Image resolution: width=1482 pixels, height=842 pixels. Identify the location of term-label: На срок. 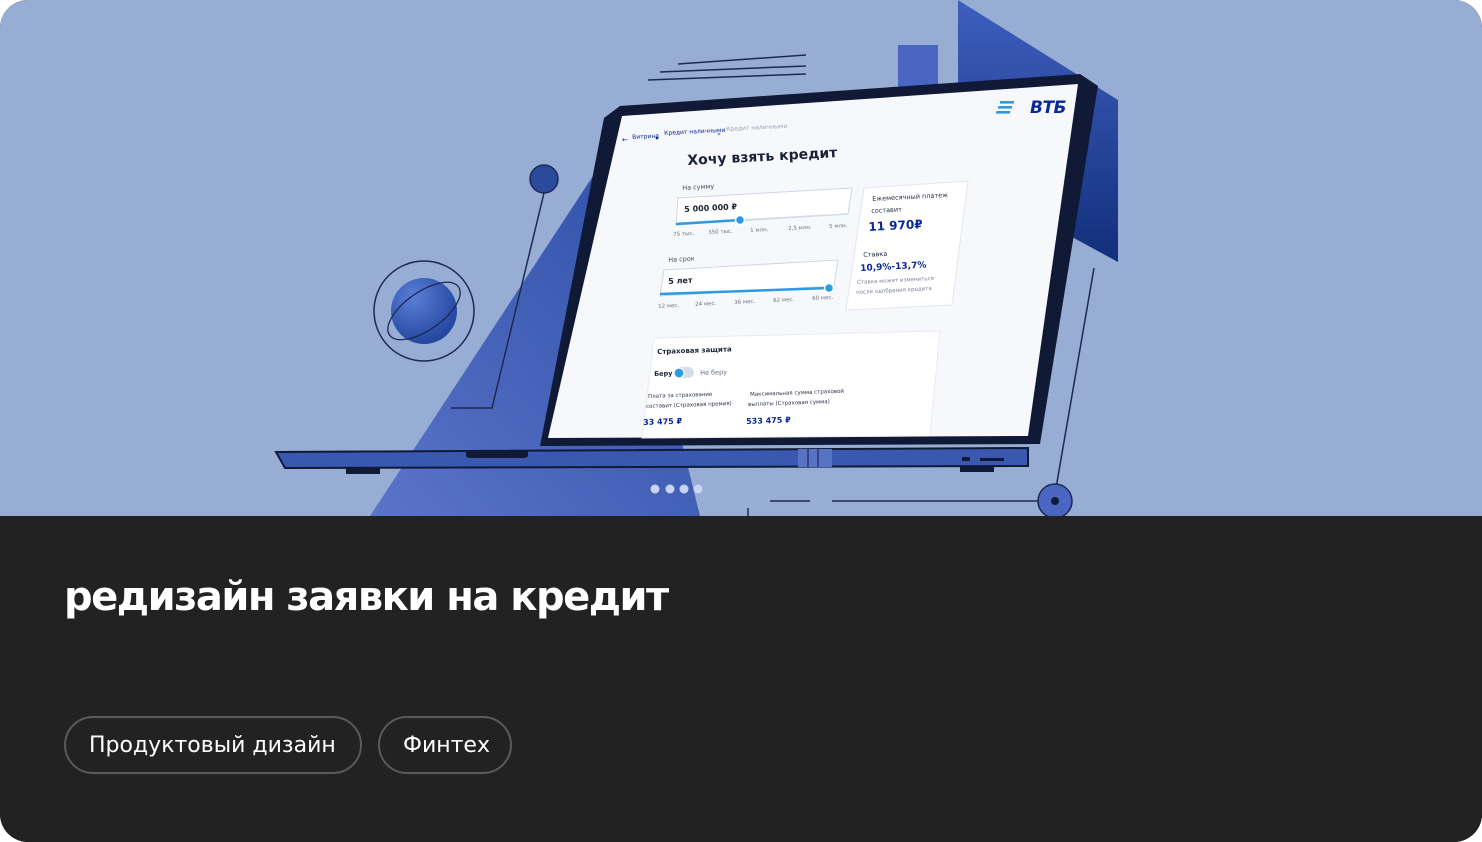
(681, 259).